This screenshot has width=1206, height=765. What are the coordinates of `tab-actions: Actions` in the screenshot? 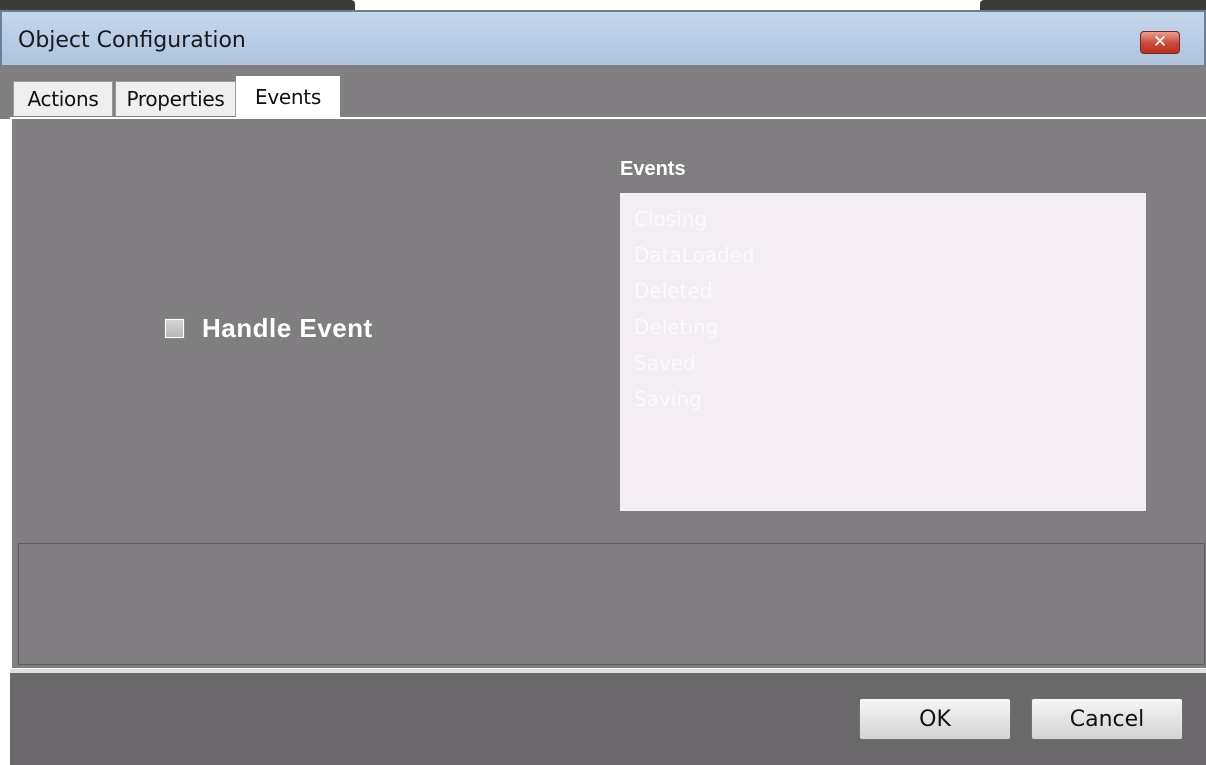 It's located at (63, 98).